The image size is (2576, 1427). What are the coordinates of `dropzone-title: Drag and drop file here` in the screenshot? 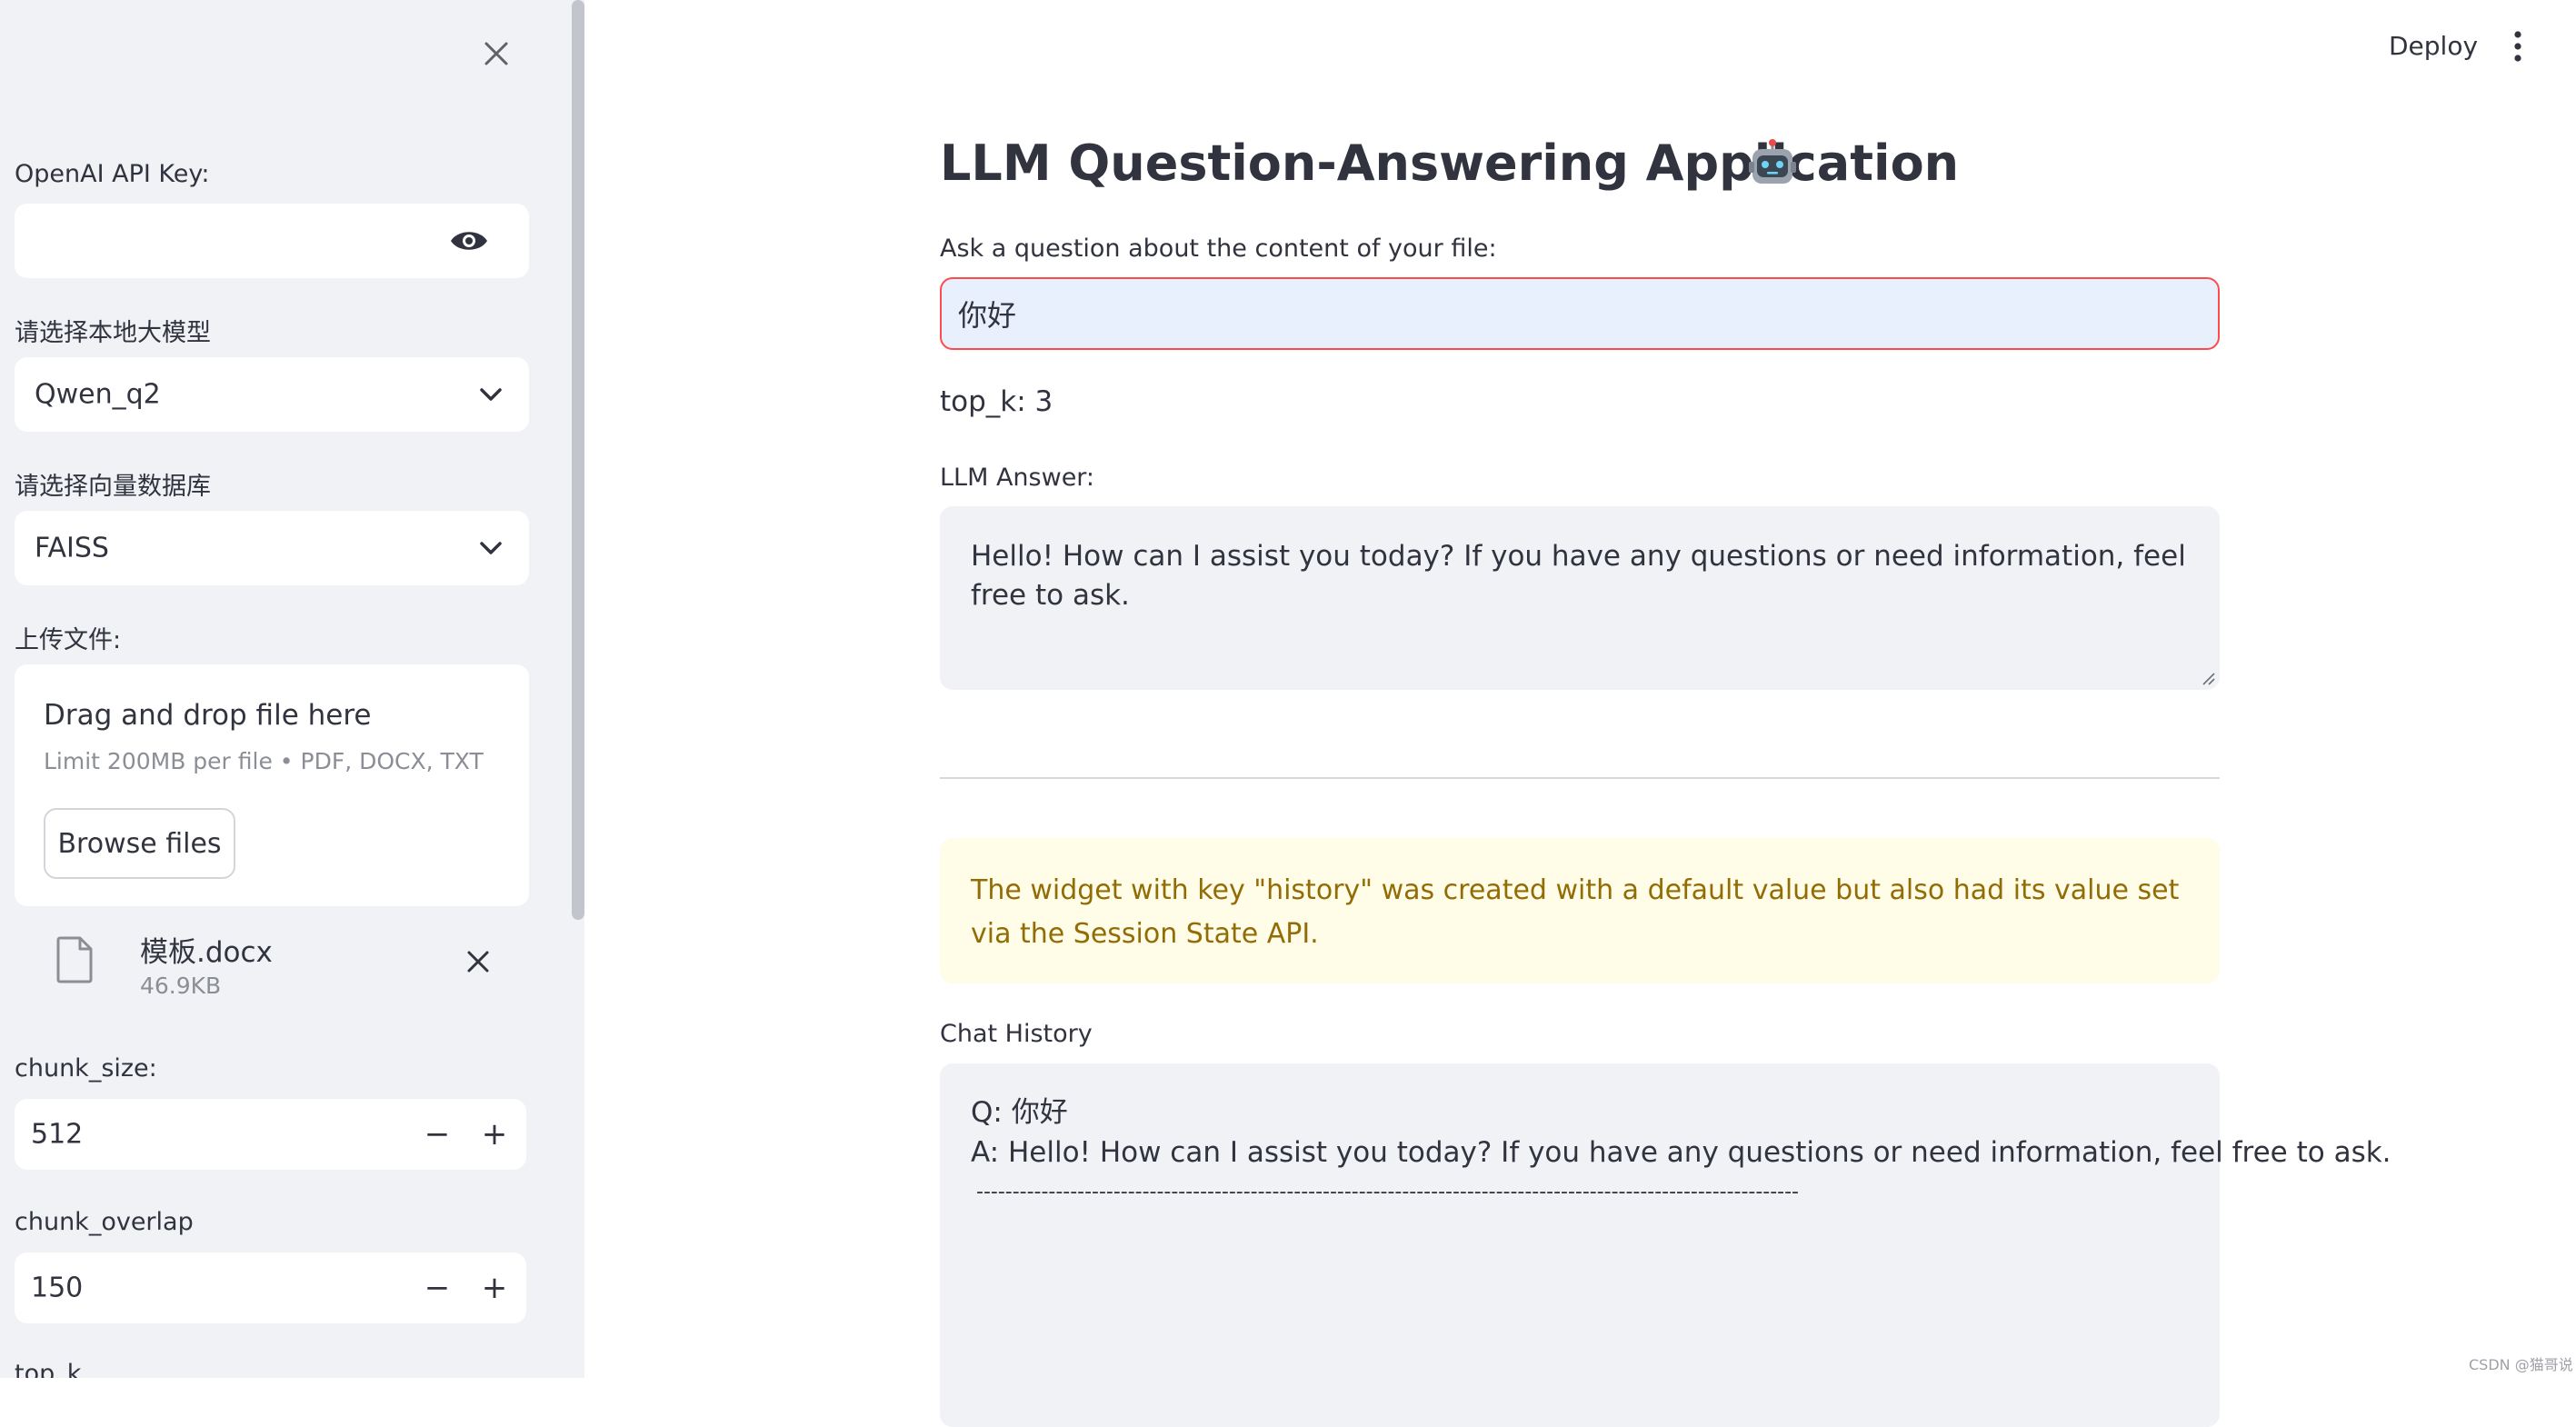 It's located at (208, 715).